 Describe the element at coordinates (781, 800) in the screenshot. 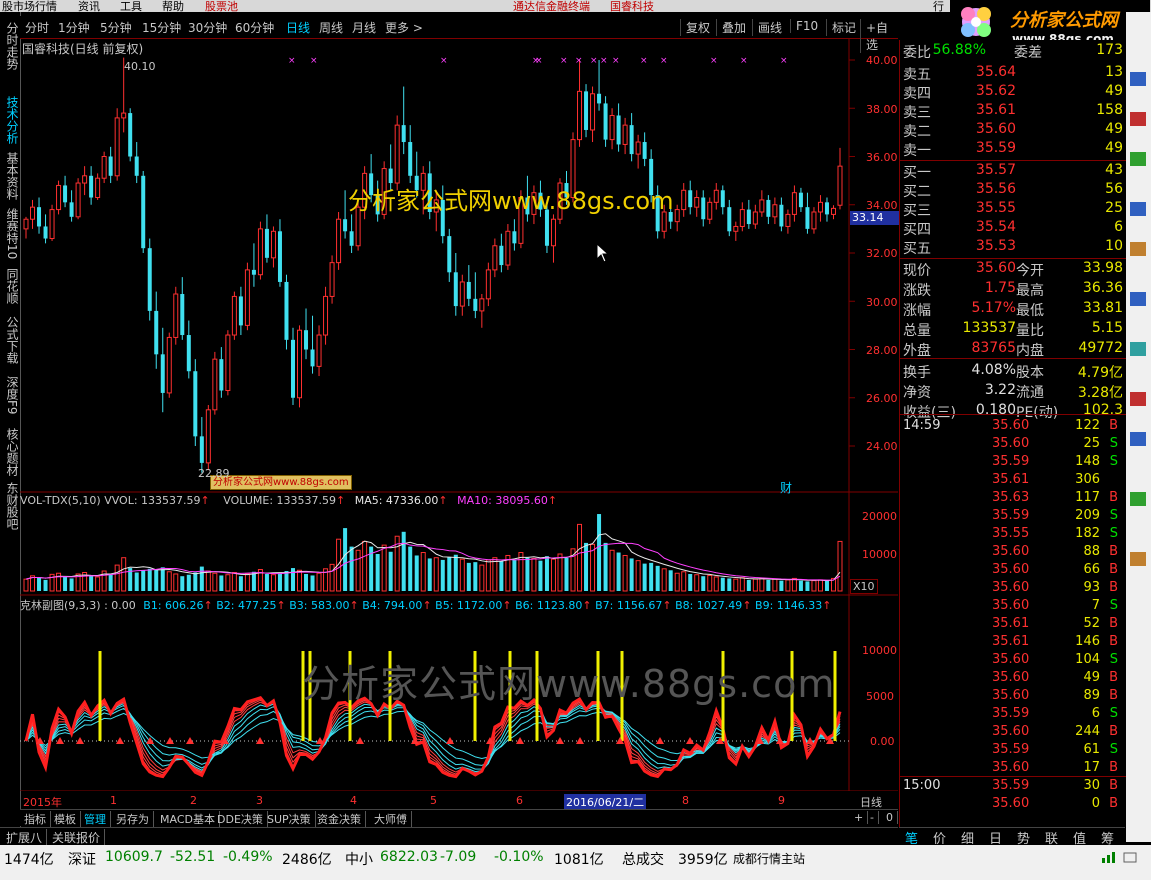

I see `date-tick: 9` at that location.